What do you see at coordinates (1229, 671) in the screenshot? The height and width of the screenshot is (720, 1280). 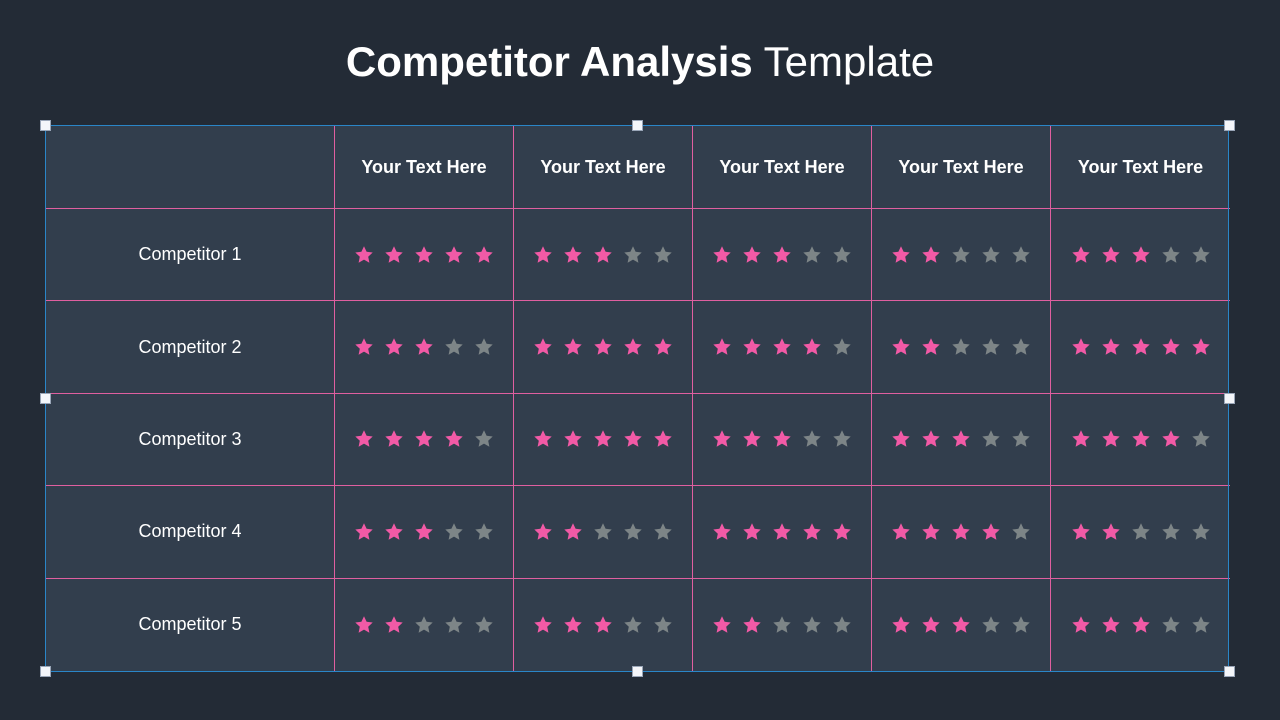 I see `resize-handle-bottom-right` at bounding box center [1229, 671].